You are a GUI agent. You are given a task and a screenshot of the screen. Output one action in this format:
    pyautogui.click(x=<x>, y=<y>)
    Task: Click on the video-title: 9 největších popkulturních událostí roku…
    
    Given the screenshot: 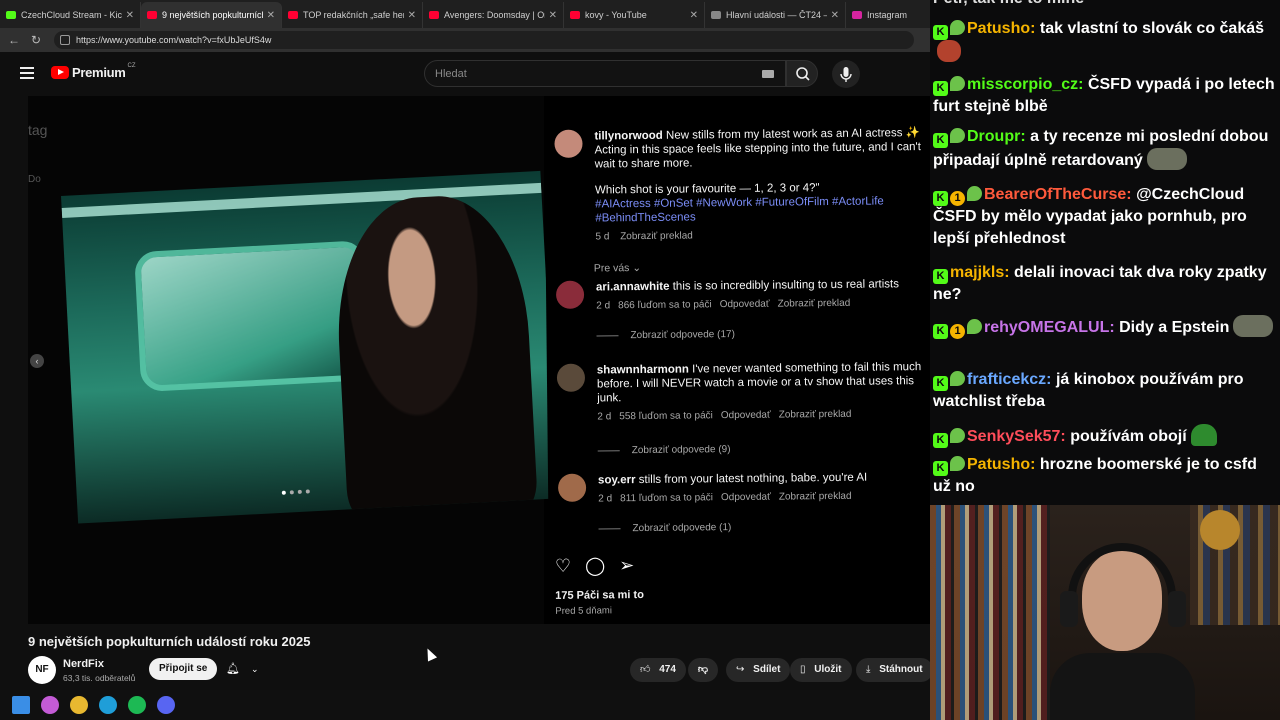 What is the action you would take?
    pyautogui.click(x=169, y=641)
    